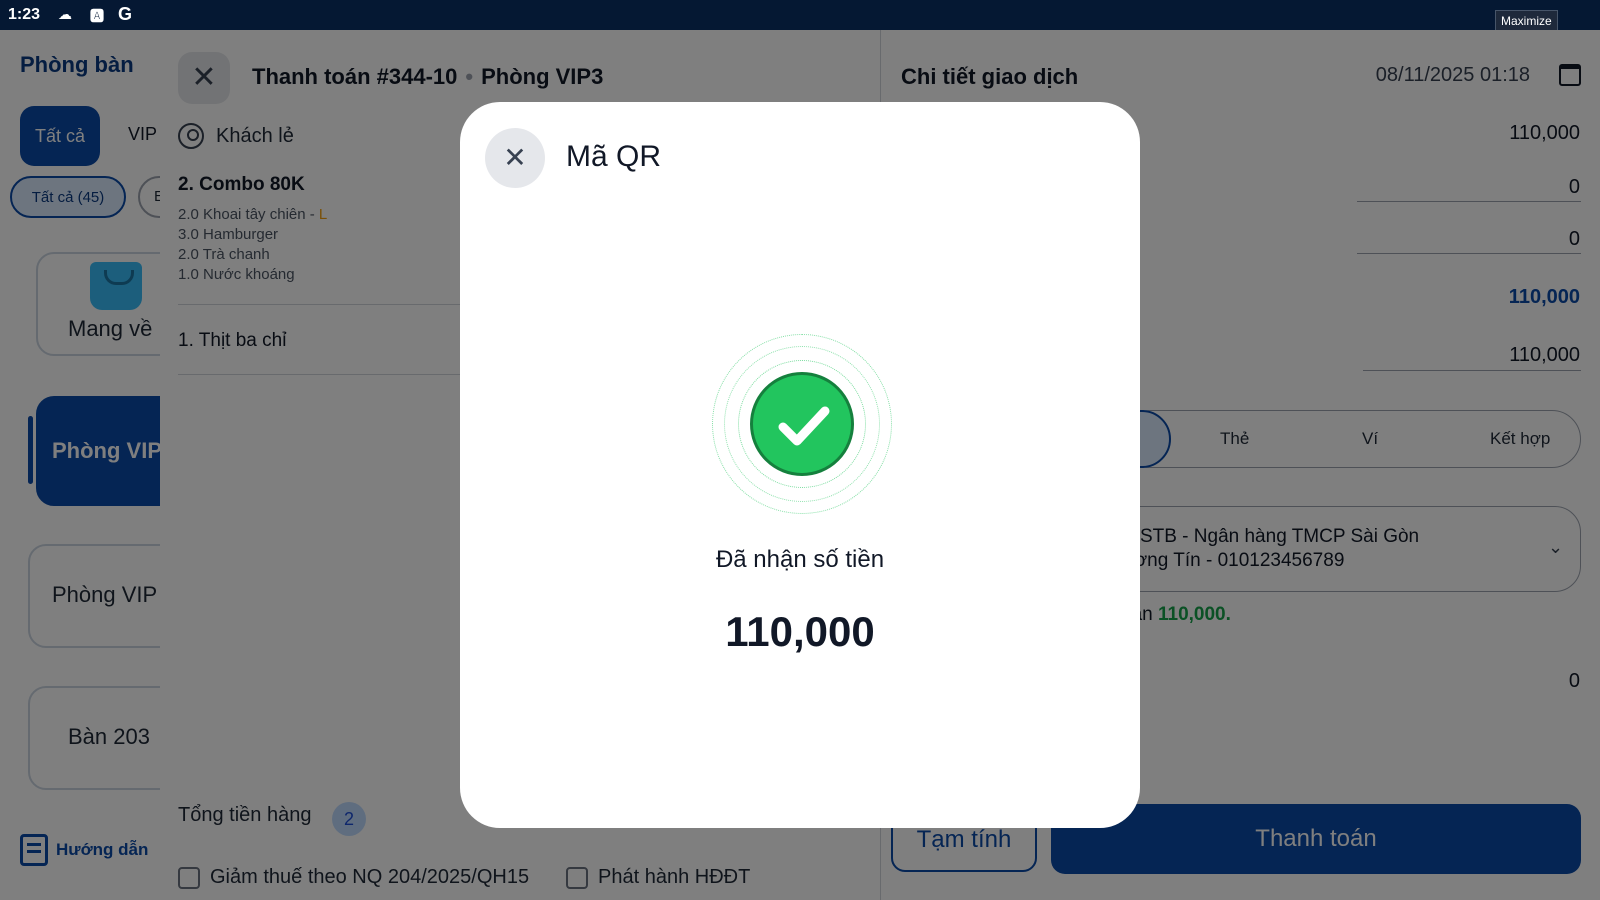 This screenshot has height=900, width=1600. What do you see at coordinates (614, 156) in the screenshot?
I see `modal-title: Mã QR` at bounding box center [614, 156].